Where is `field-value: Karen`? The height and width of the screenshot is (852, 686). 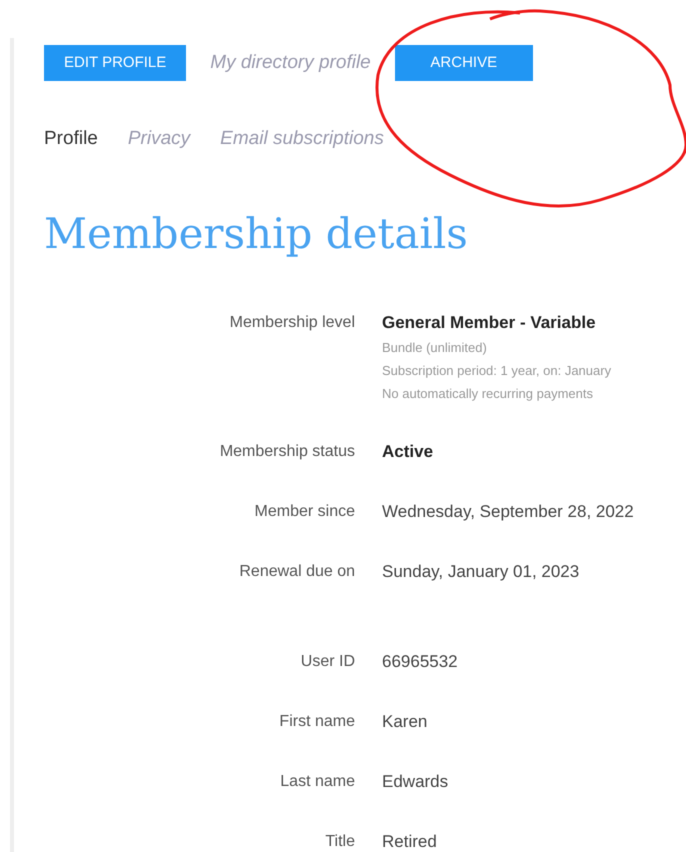
field-value: Karen is located at coordinates (405, 721).